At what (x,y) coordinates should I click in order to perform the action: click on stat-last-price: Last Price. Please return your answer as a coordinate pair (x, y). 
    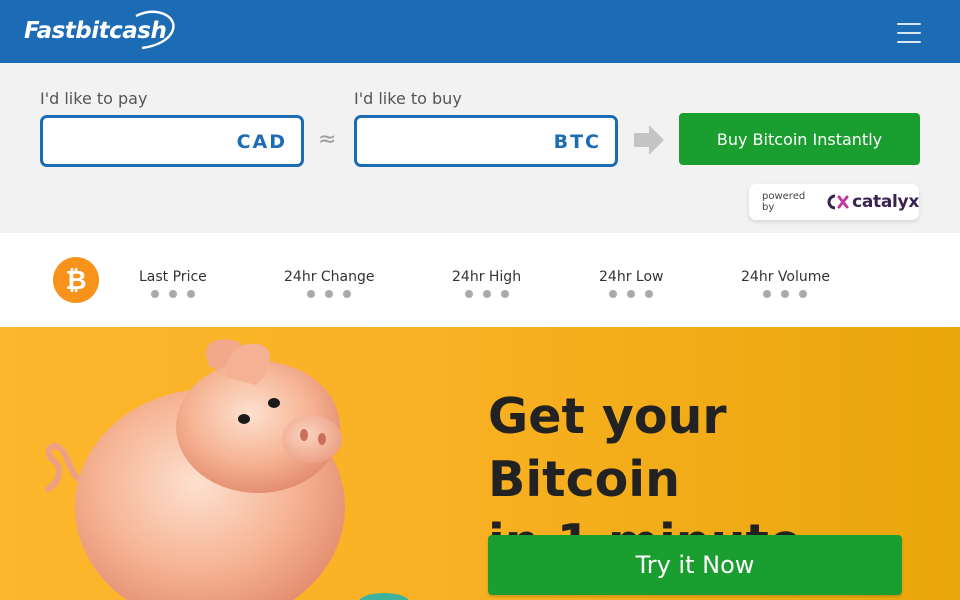
    Looking at the image, I should click on (173, 283).